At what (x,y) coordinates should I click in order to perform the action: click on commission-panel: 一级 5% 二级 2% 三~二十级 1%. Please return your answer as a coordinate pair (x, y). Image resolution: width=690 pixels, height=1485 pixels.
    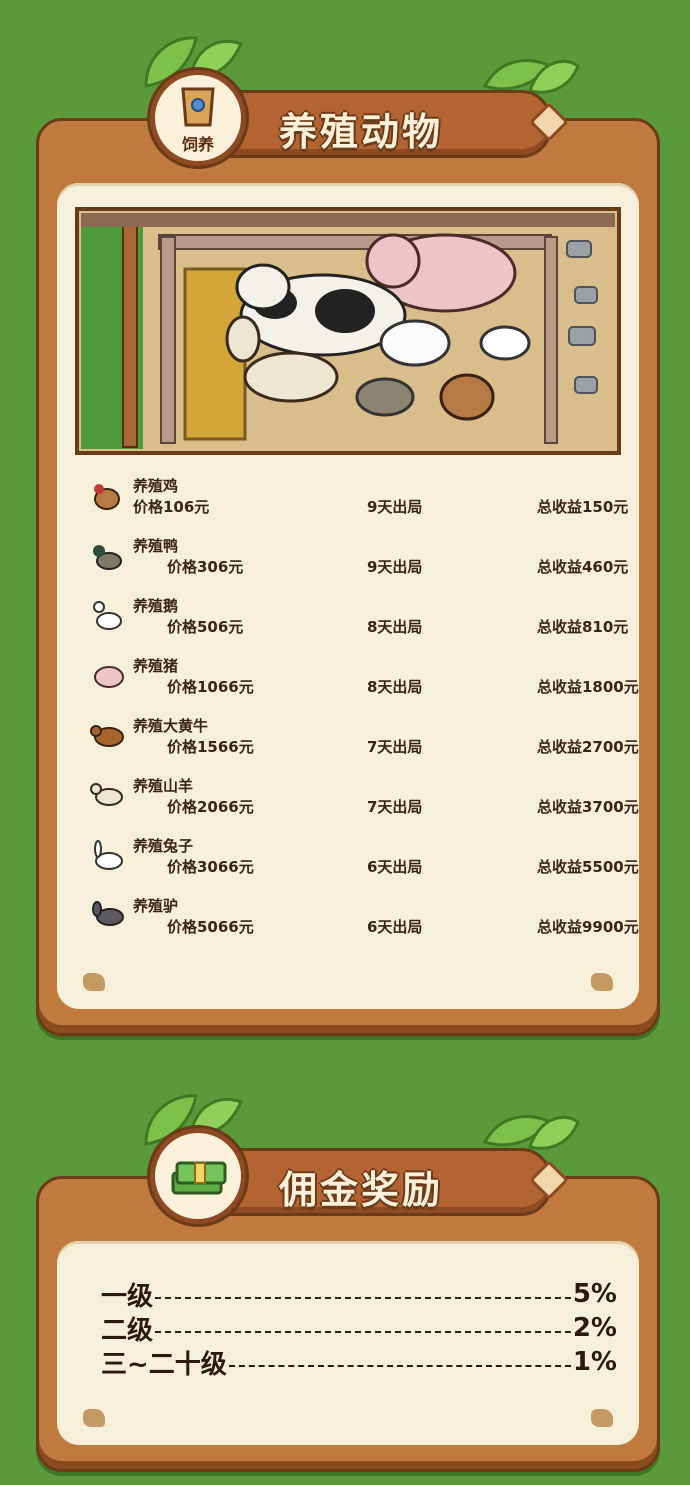
    Looking at the image, I should click on (348, 1343).